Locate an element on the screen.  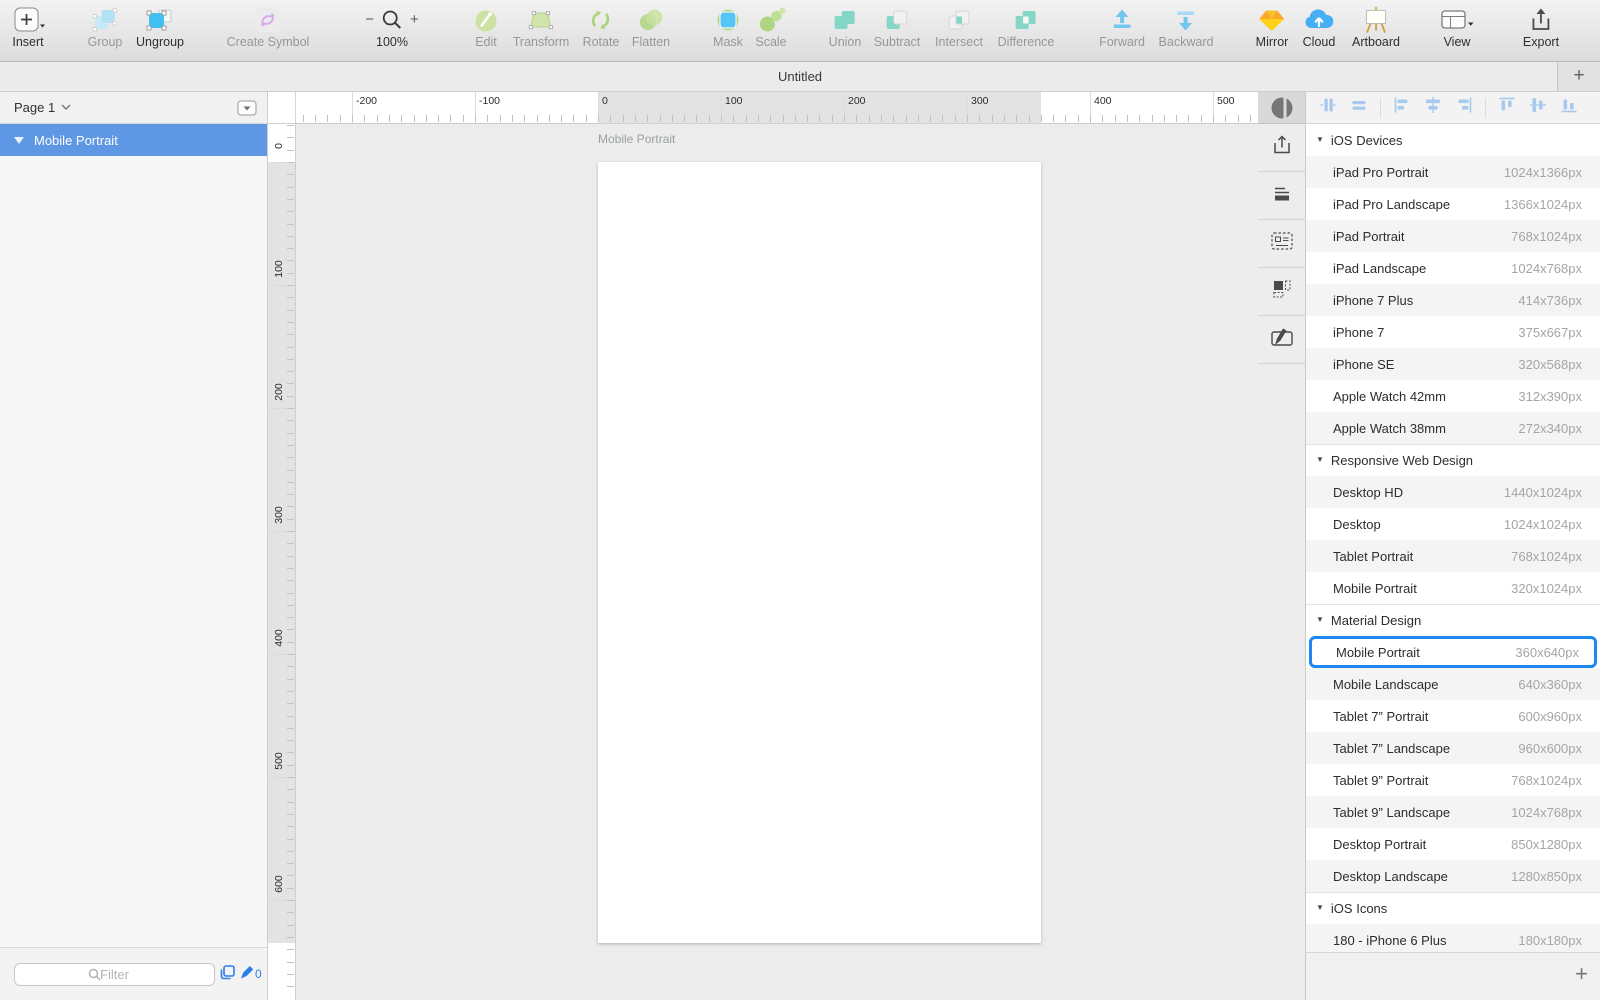
device-preset-row: Tablet 7” Landscape 960x600px is located at coordinates (1453, 748).